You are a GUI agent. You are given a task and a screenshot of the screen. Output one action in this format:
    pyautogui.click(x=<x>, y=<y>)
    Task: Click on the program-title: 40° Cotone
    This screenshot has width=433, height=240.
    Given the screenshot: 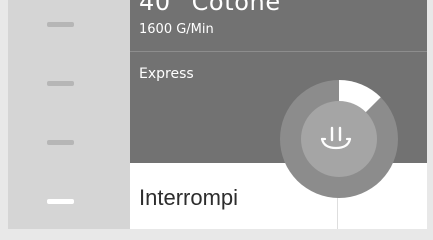 What is the action you would take?
    pyautogui.click(x=210, y=8)
    